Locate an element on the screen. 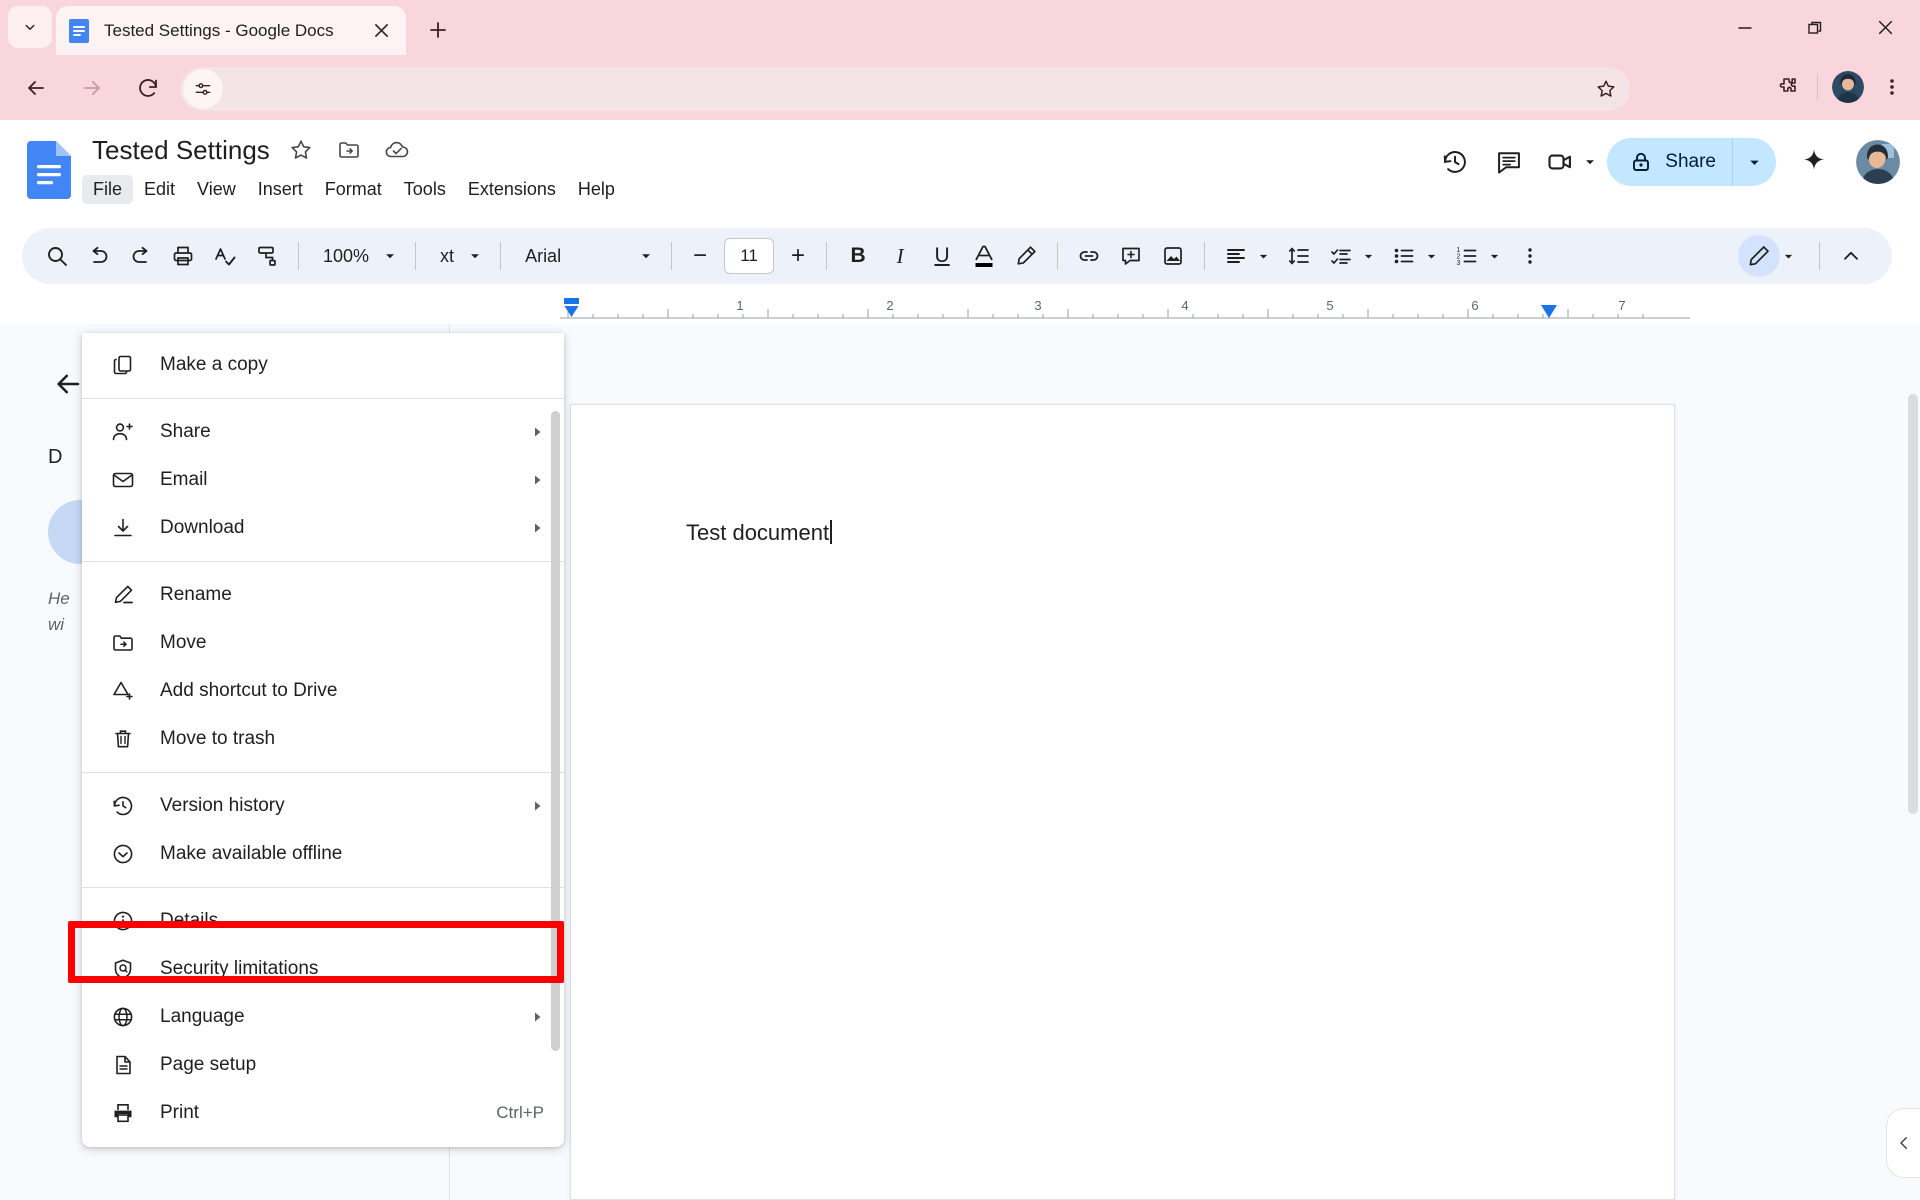 This screenshot has width=1920, height=1200. gemini-spark-icon is located at coordinates (1814, 159).